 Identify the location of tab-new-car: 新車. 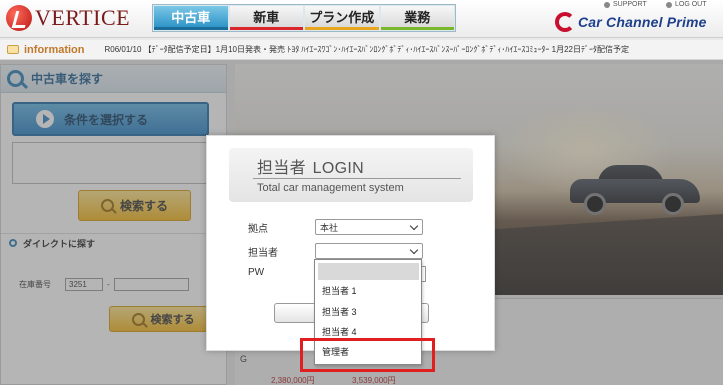
(266, 18).